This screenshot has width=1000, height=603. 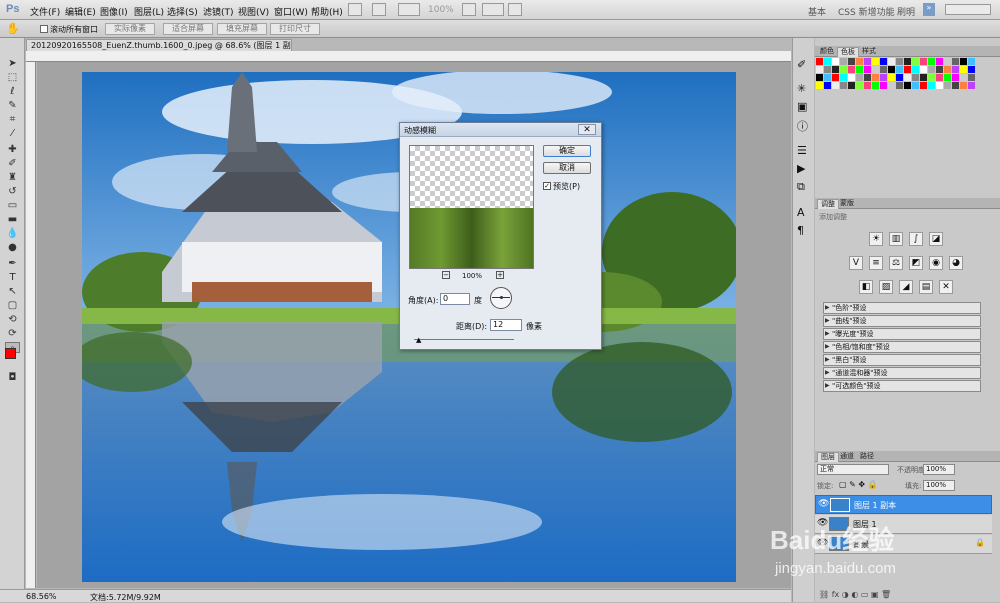 I want to click on clone-source-icon: ⧉, so click(x=801, y=187).